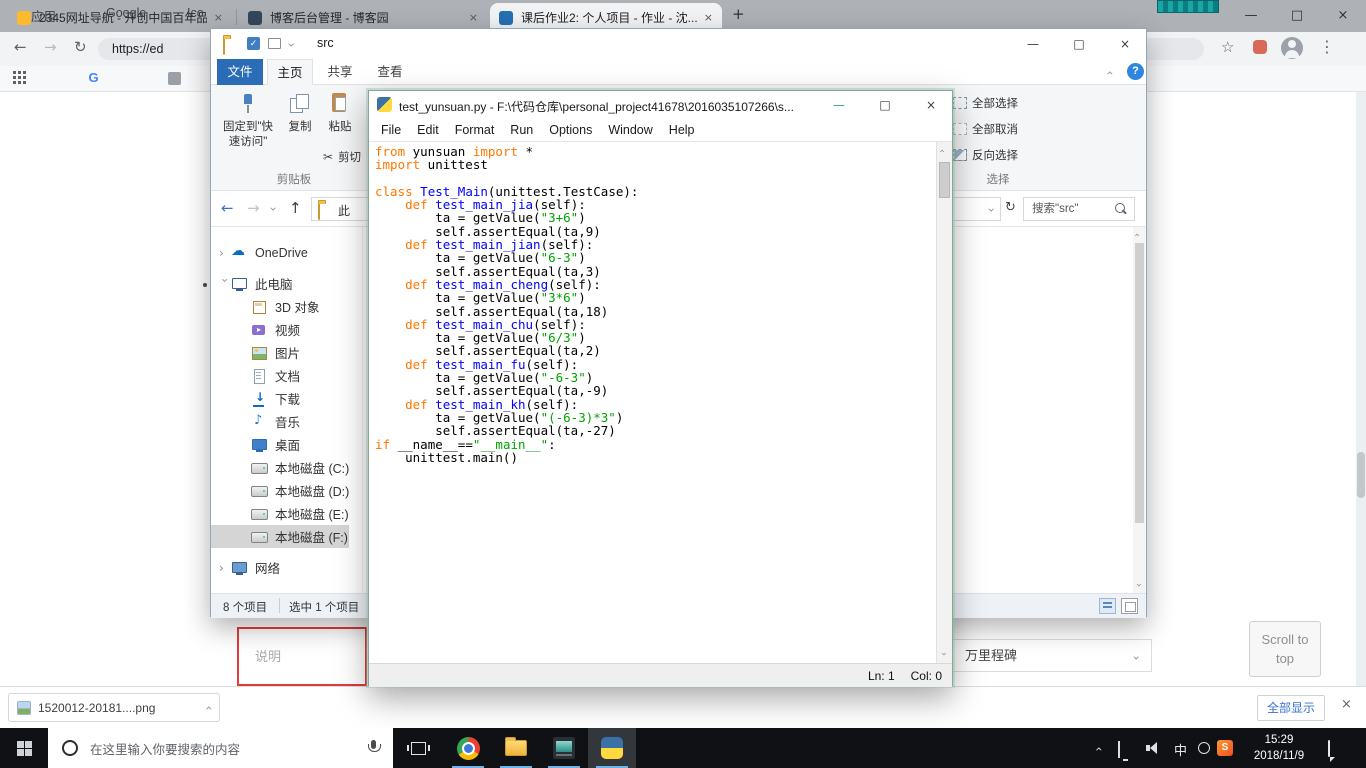 The width and height of the screenshot is (1366, 768). Describe the element at coordinates (1291, 708) in the screenshot. I see `show-all-downloads-button: 全部显示` at that location.